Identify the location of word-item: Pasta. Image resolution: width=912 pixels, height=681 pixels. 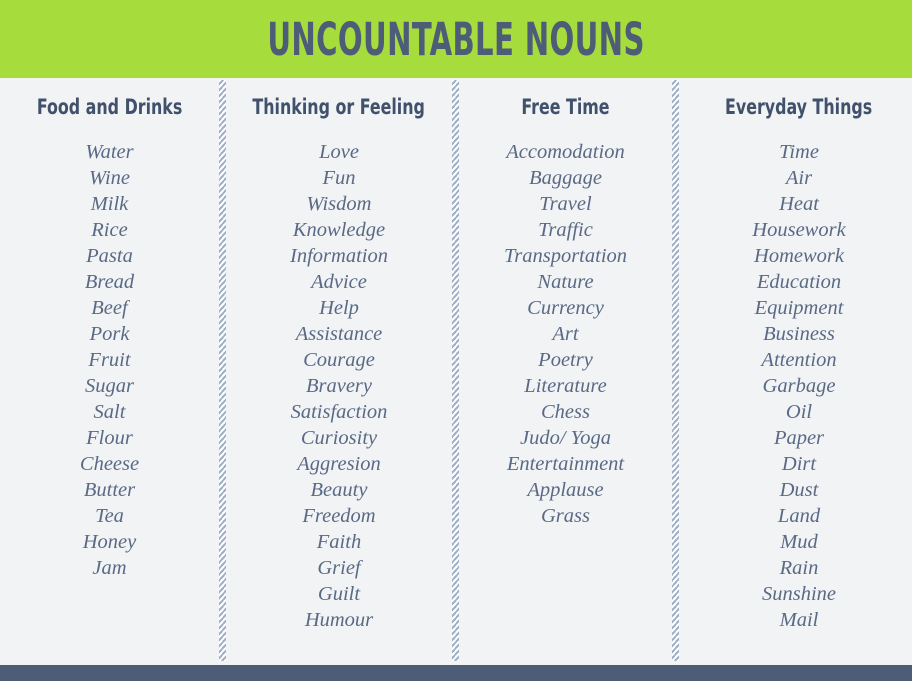
(109, 256).